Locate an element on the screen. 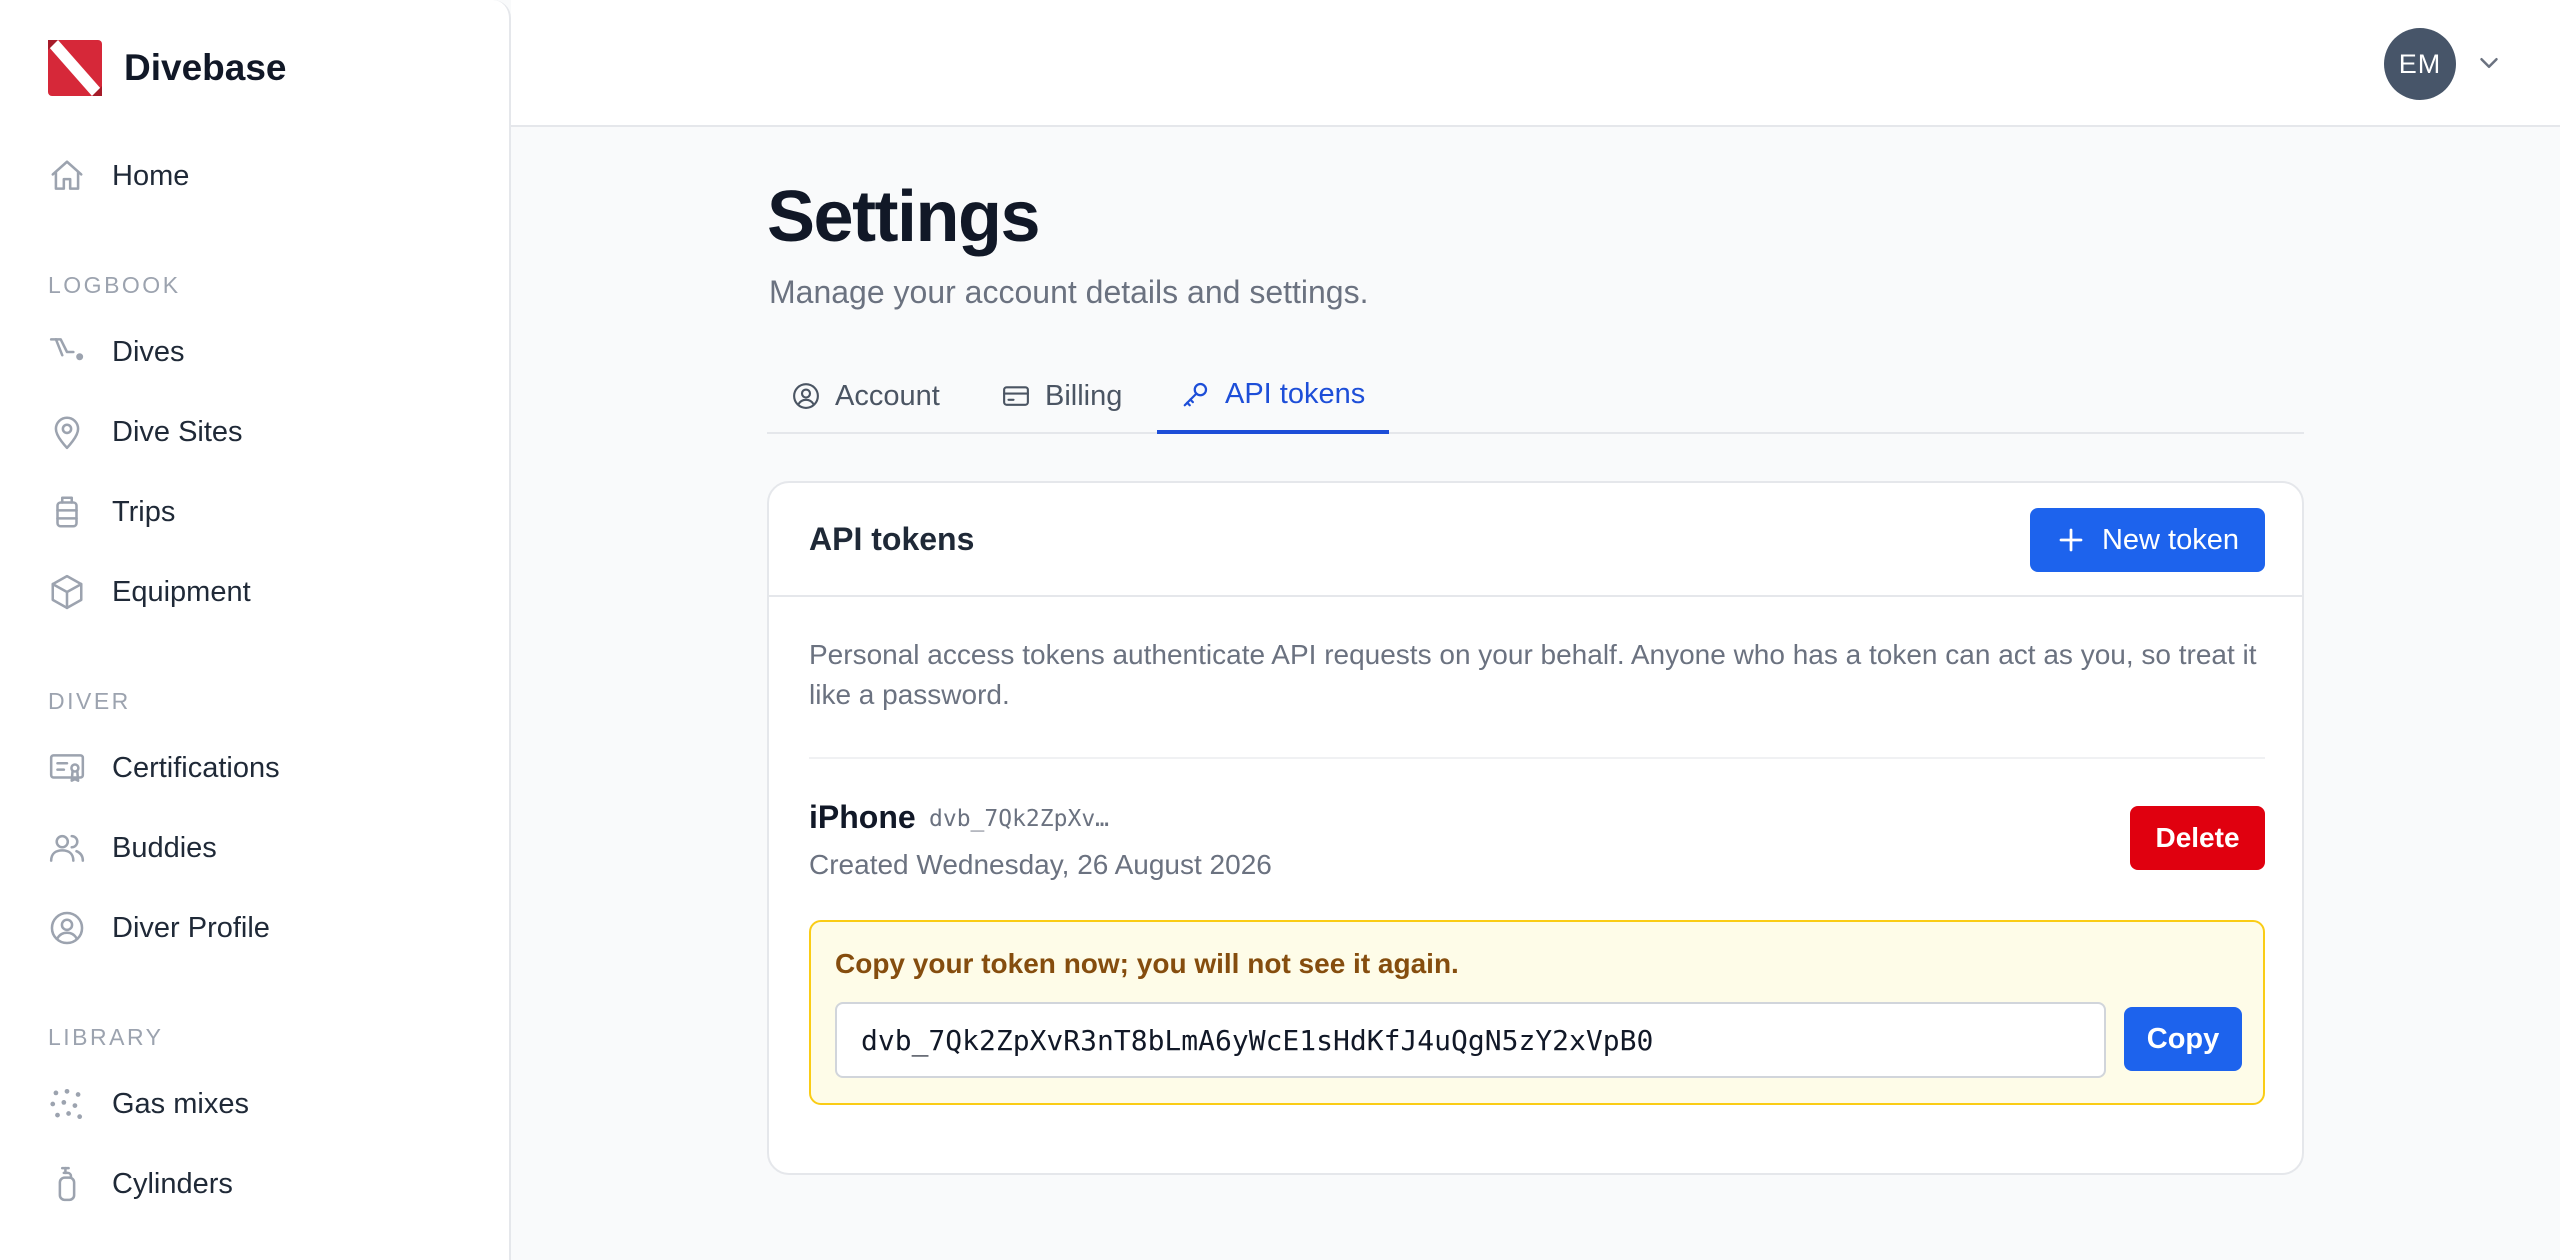  tab-api-tokens: API tokens is located at coordinates (1273, 396).